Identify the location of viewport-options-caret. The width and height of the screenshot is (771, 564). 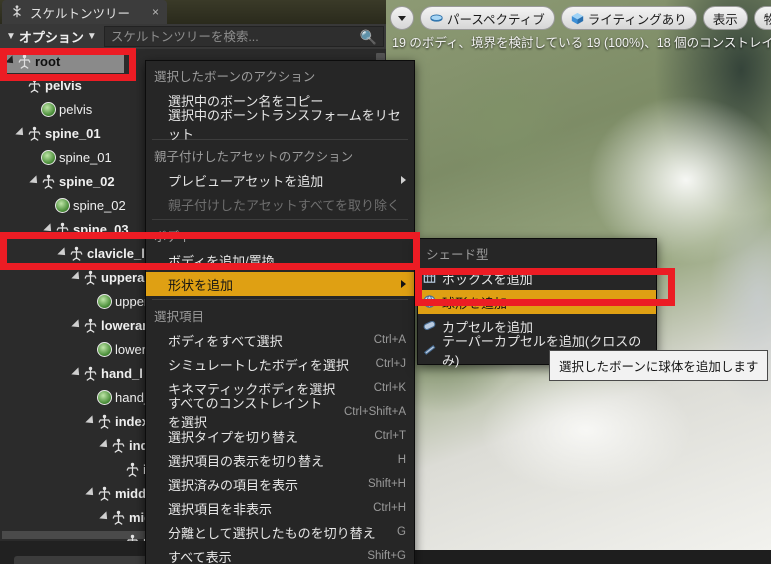
(402, 18).